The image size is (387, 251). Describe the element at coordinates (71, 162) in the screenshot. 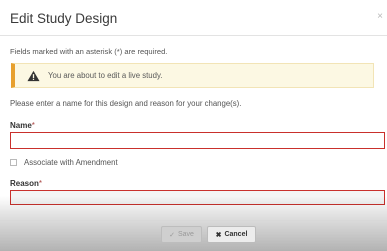

I see `associate-amendment-label: Associate with Amendment` at that location.